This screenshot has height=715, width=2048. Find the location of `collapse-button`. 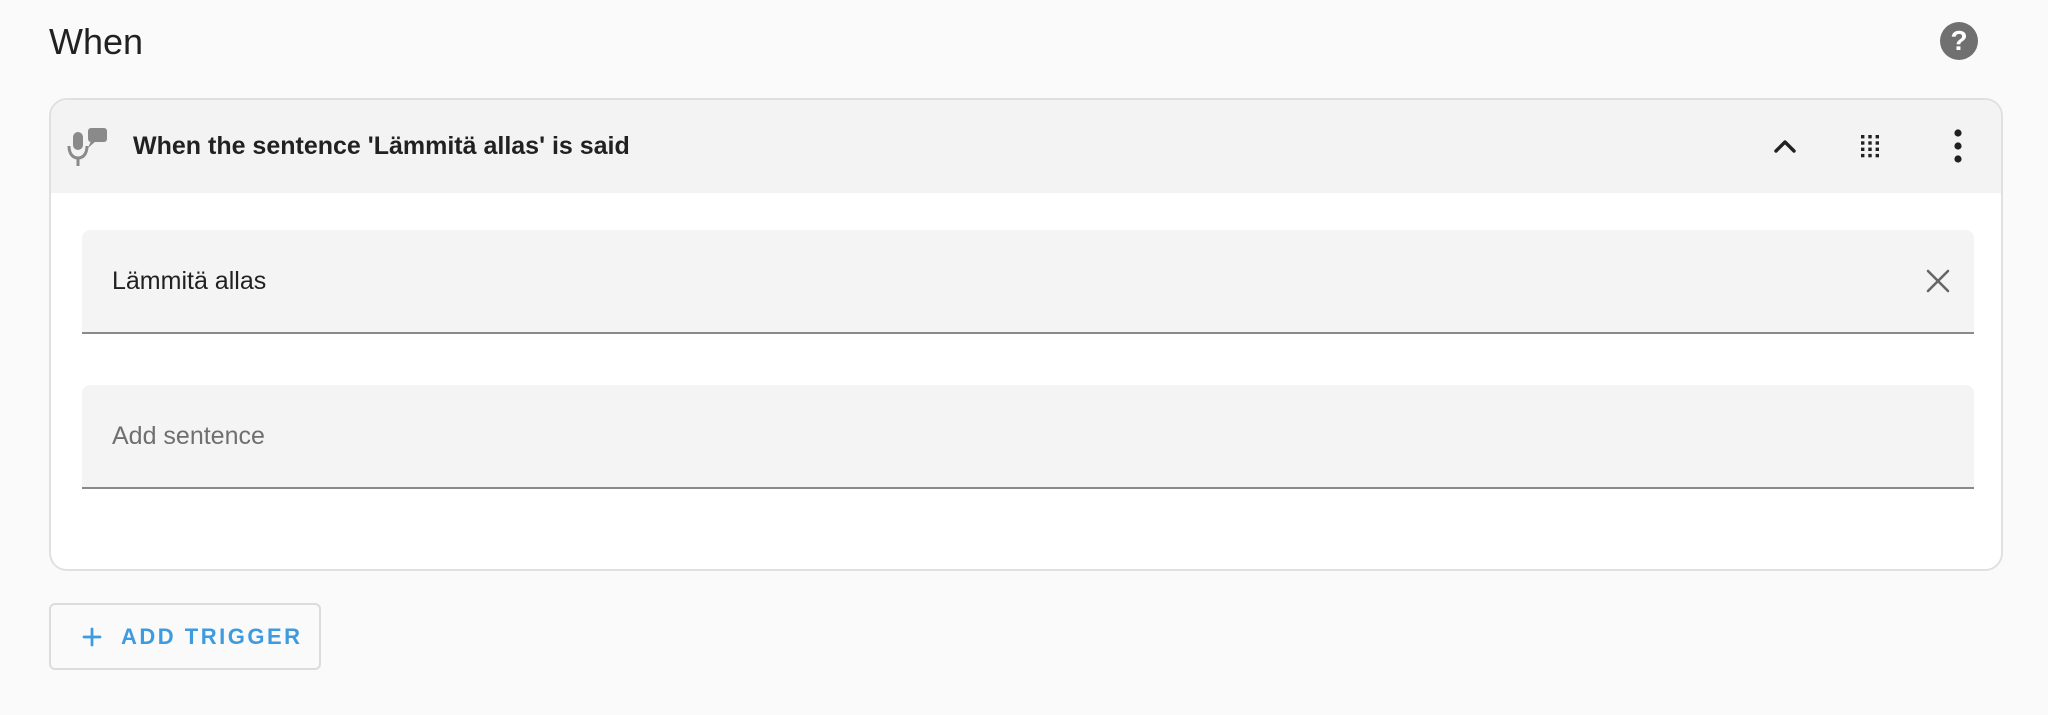

collapse-button is located at coordinates (1785, 146).